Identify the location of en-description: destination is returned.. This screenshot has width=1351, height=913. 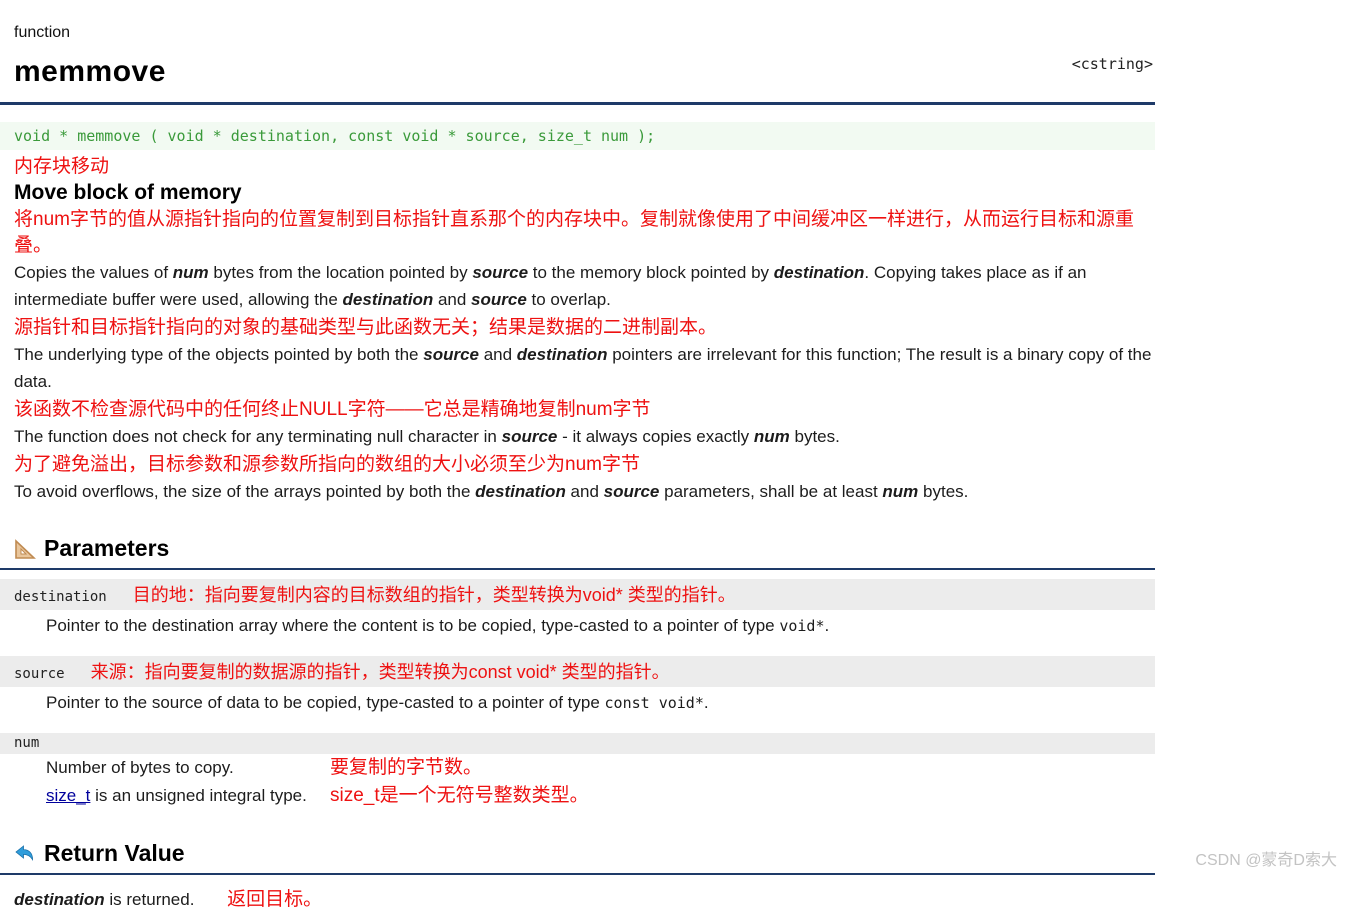
(104, 899).